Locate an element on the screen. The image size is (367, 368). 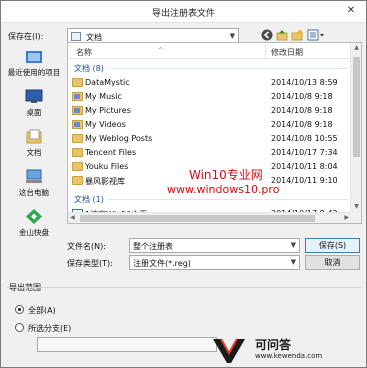
radio-selected-branch-label: 所选分支(E) is located at coordinates (49, 328).